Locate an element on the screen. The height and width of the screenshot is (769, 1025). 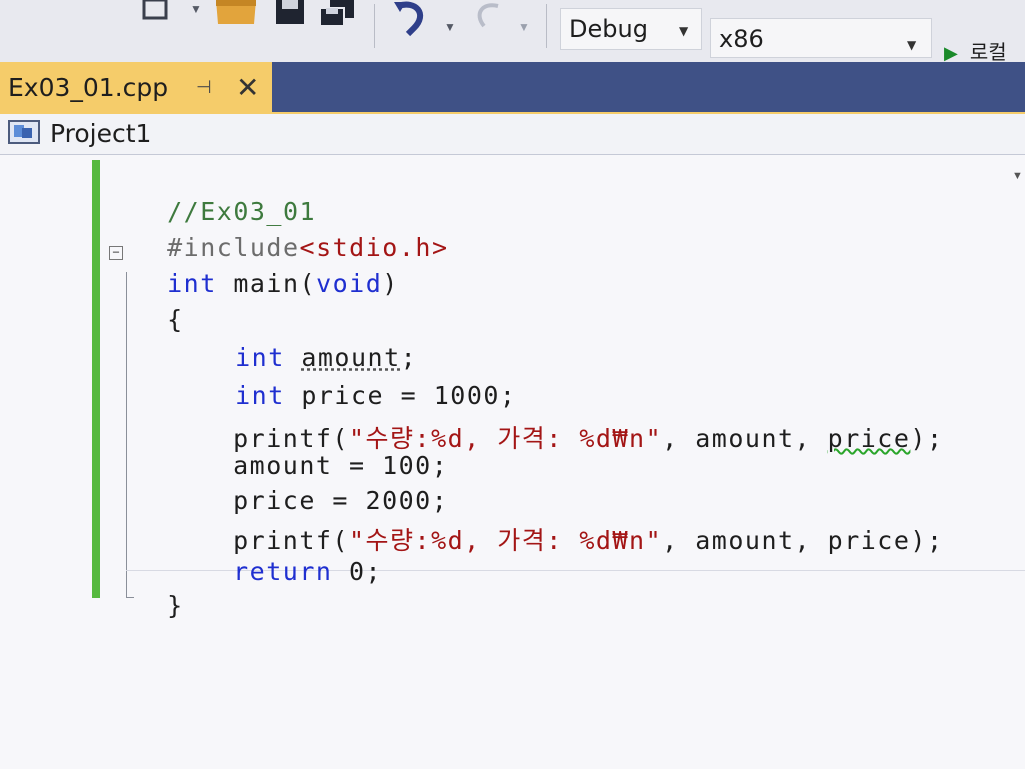
fold-guide-end is located at coordinates (130, 597).